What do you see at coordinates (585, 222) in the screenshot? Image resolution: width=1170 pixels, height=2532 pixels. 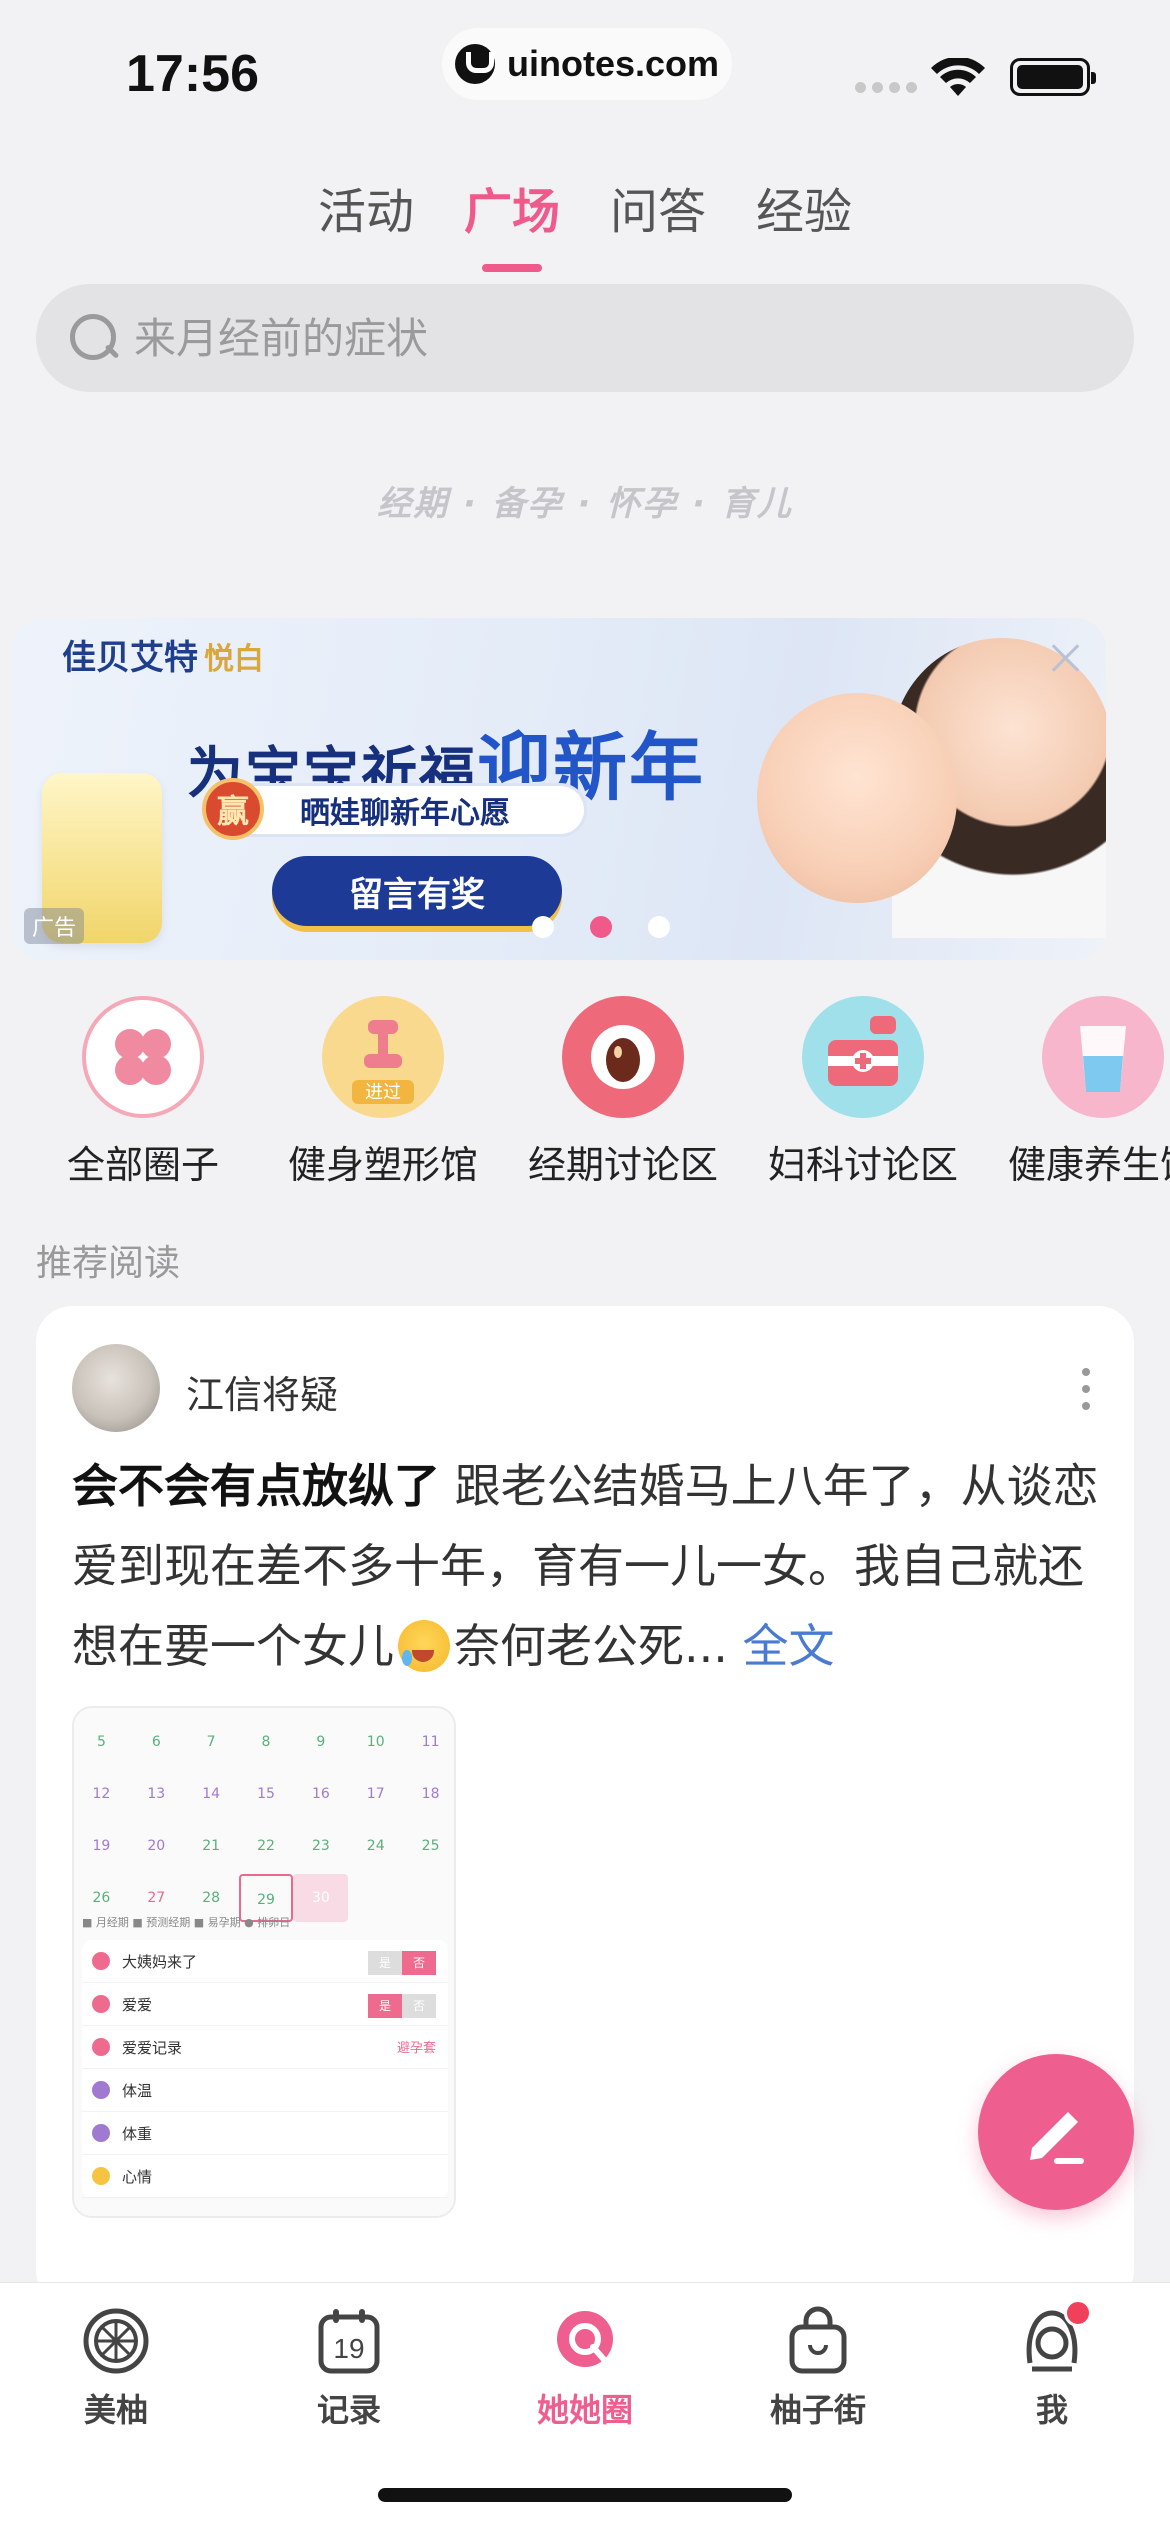 I see `top-tabs: 活动 广场 问答 经验` at bounding box center [585, 222].